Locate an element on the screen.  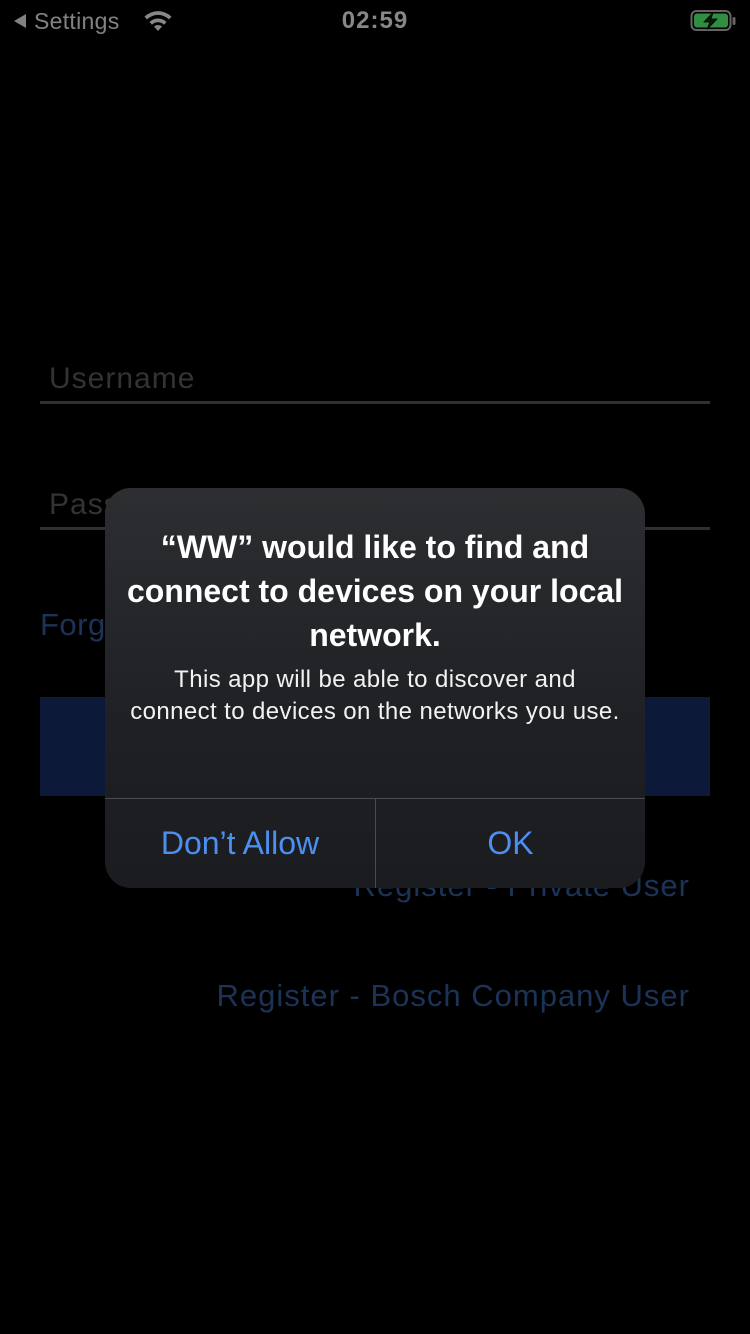
ok-button: OK is located at coordinates (510, 843).